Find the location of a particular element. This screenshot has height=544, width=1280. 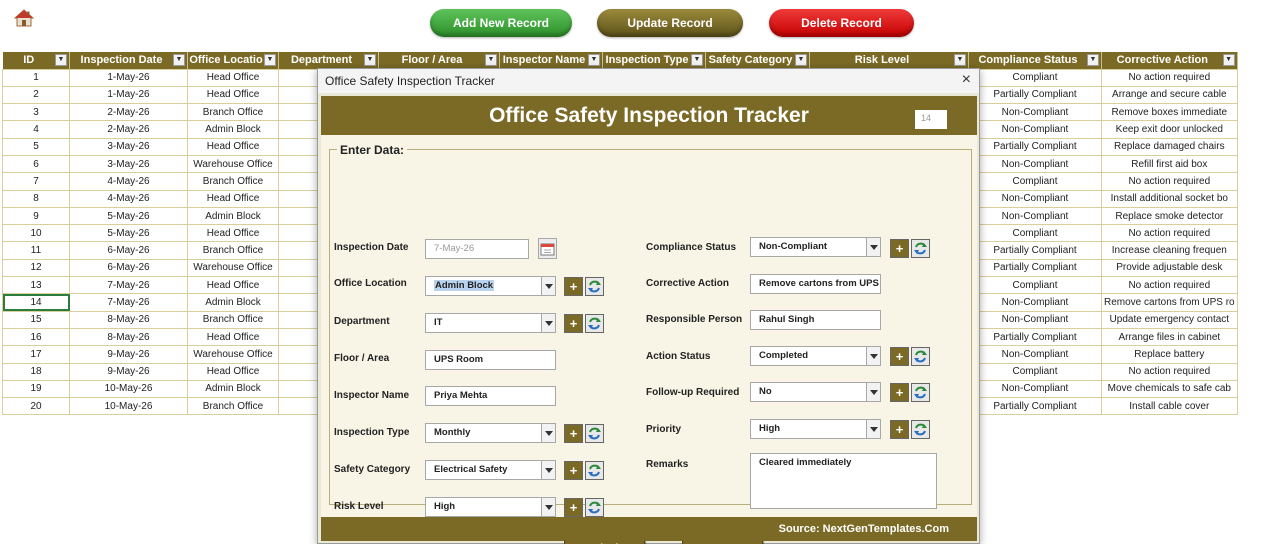

add-priority-button: + is located at coordinates (899, 429).